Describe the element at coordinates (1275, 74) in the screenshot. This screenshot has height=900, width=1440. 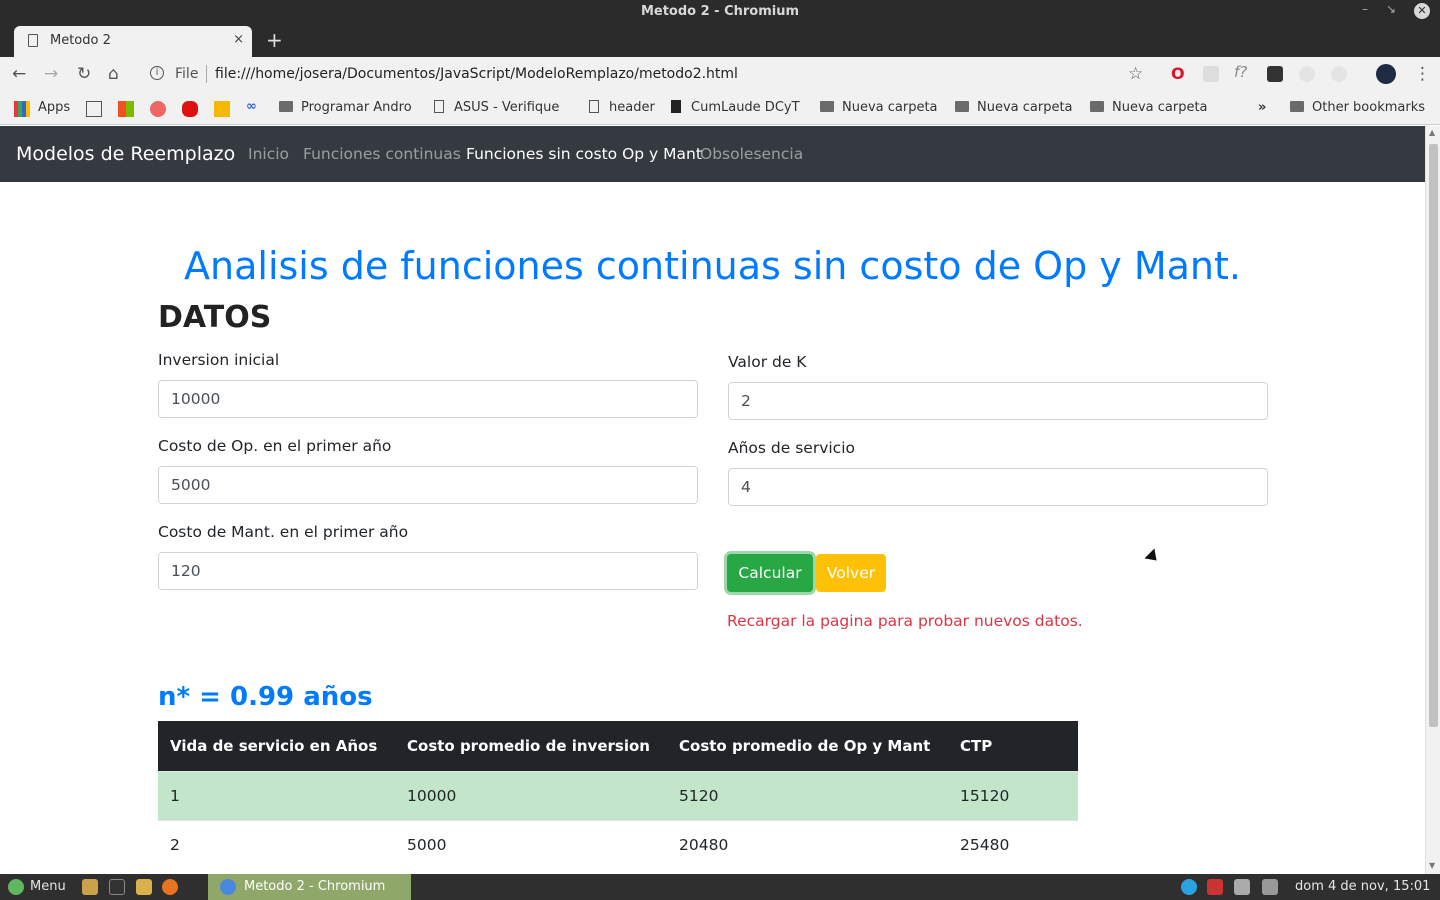
I see `pocket-extension-icon` at that location.